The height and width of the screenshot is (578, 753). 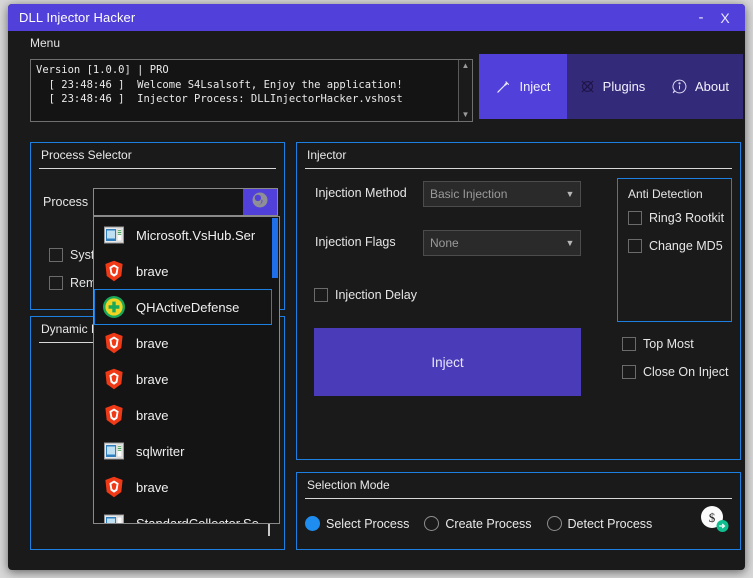 I want to click on injection-flags-select: None ▼, so click(x=502, y=243).